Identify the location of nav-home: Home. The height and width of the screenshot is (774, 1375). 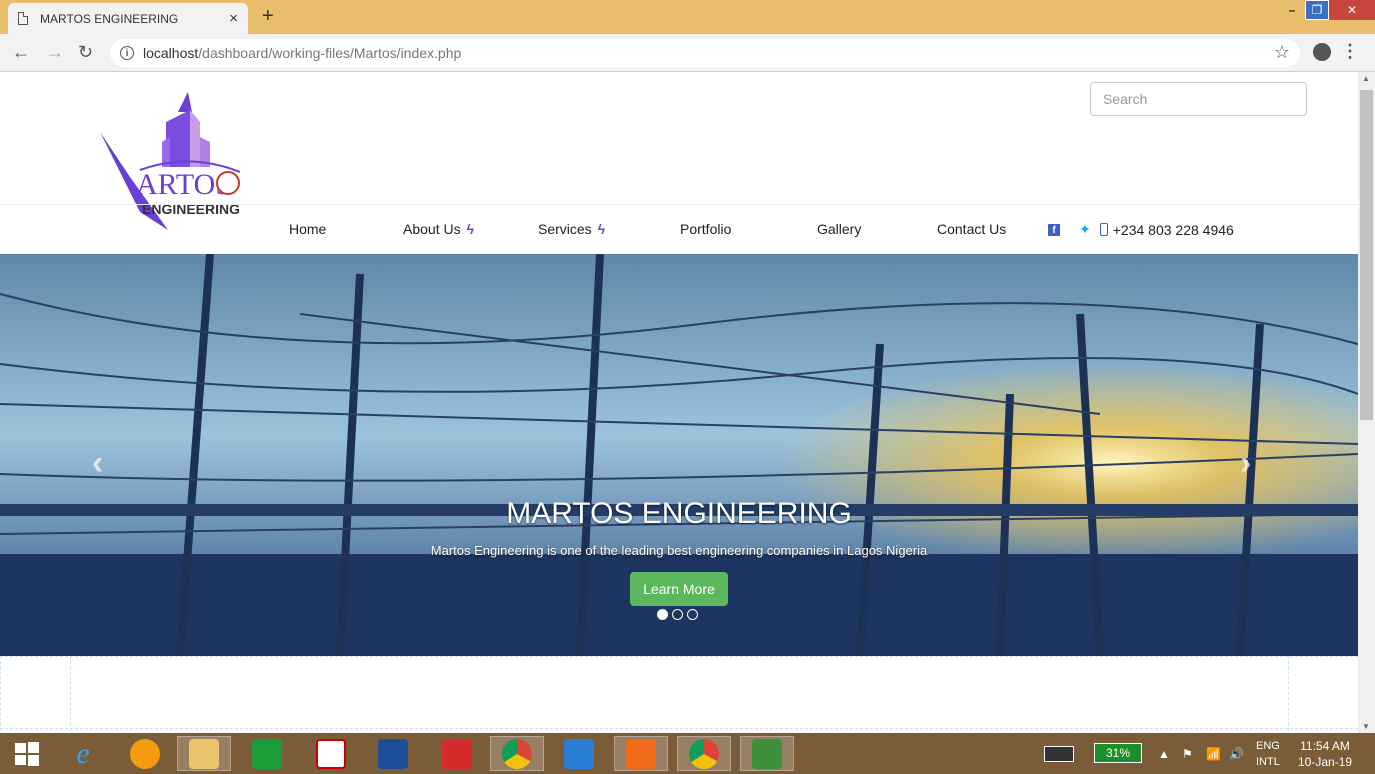
(307, 229).